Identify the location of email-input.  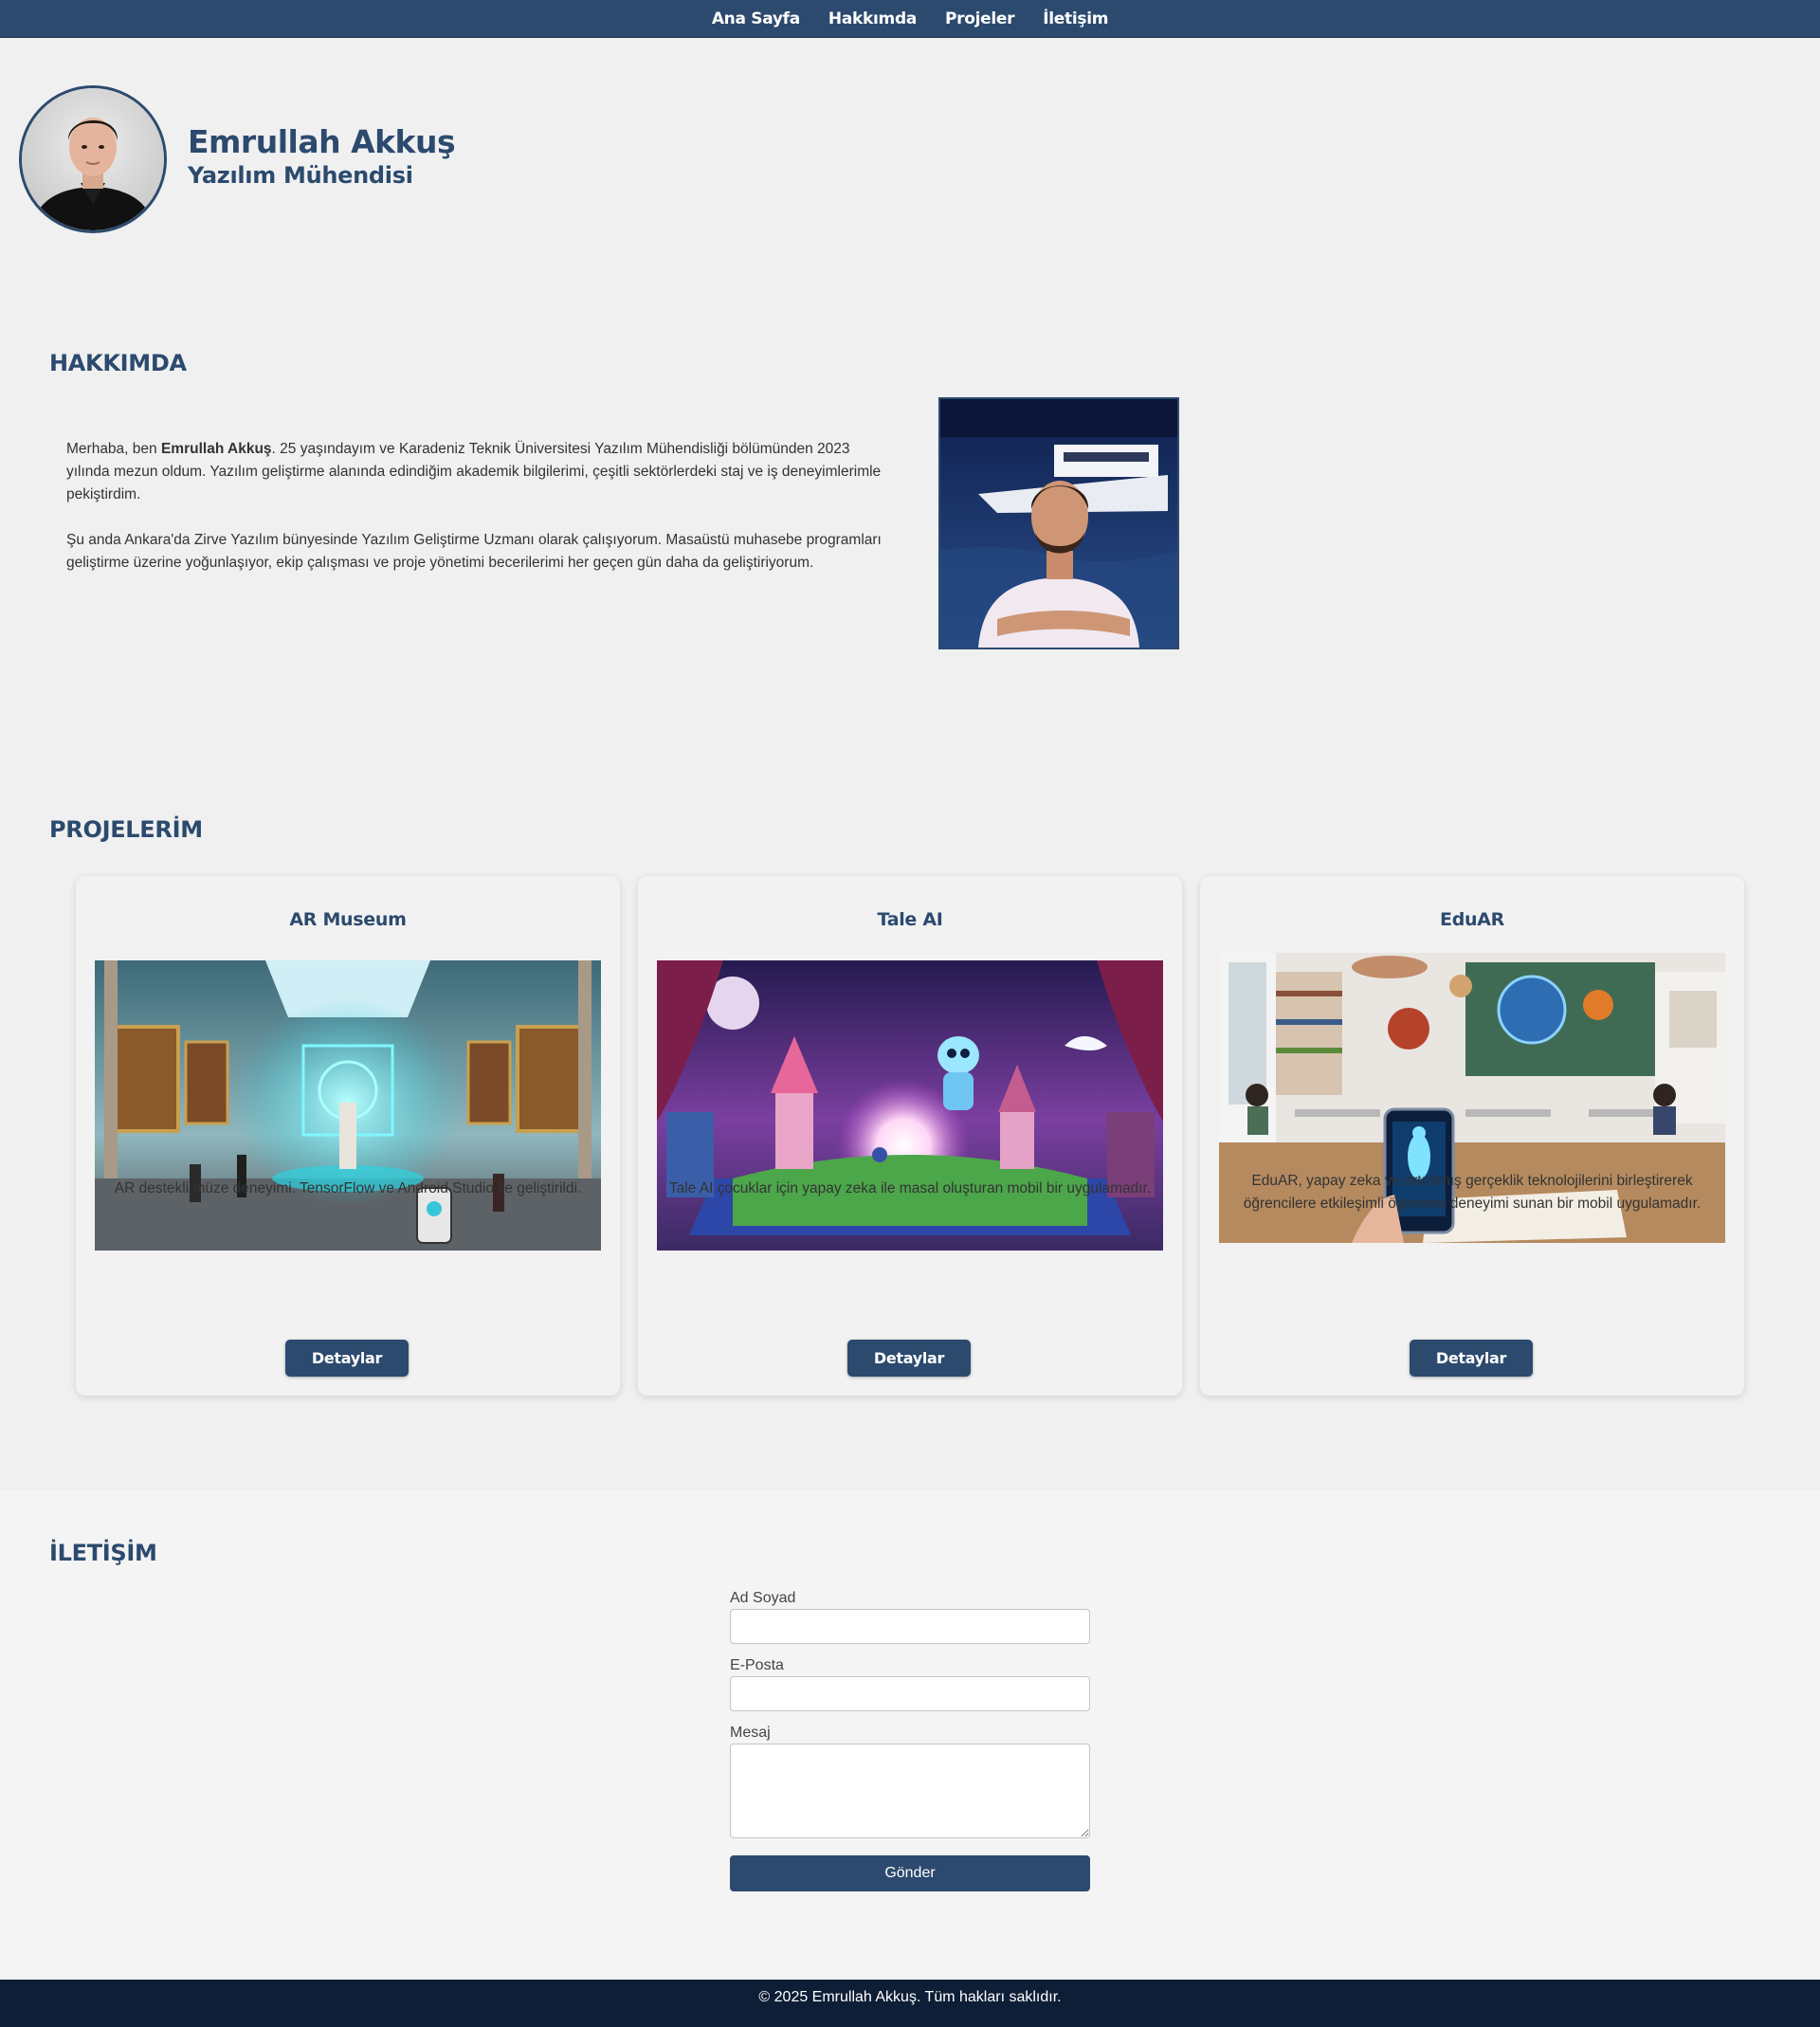
(910, 1693).